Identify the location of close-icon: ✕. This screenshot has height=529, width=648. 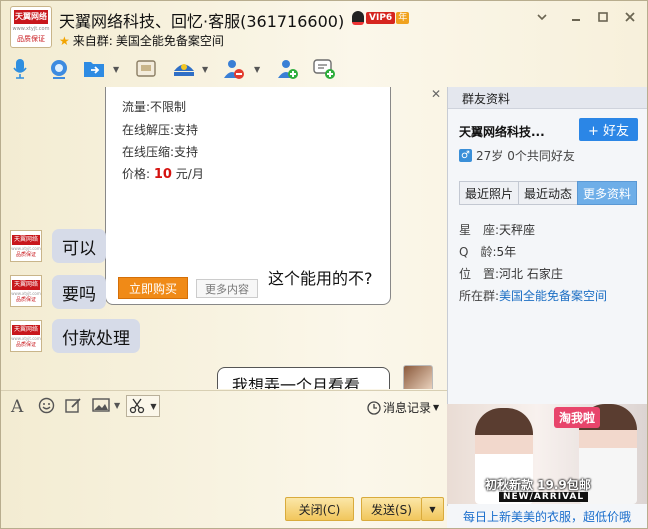
(436, 94).